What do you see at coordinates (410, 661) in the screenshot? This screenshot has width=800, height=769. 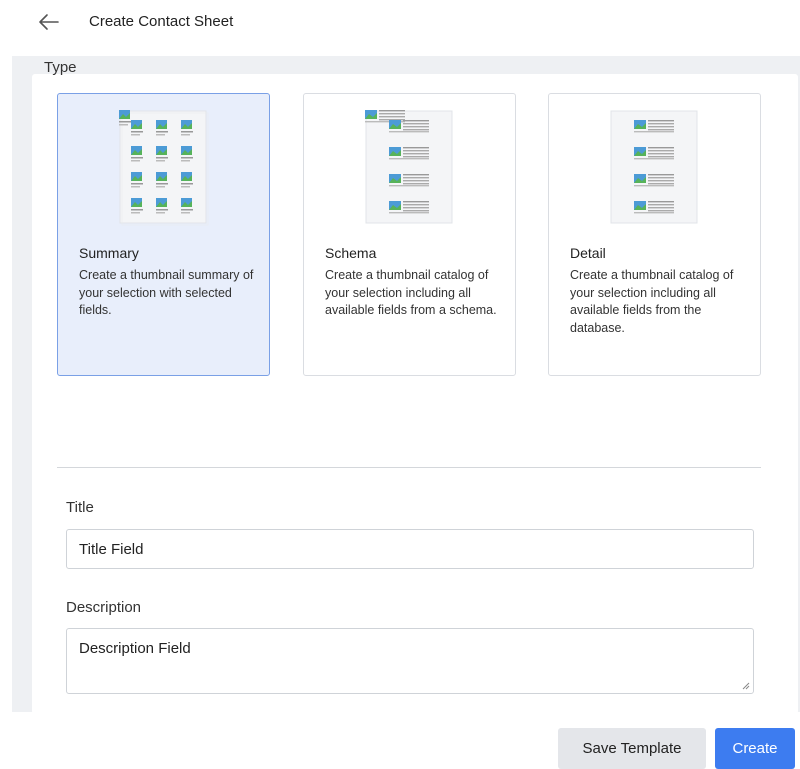 I see `description-textarea: Description Field` at bounding box center [410, 661].